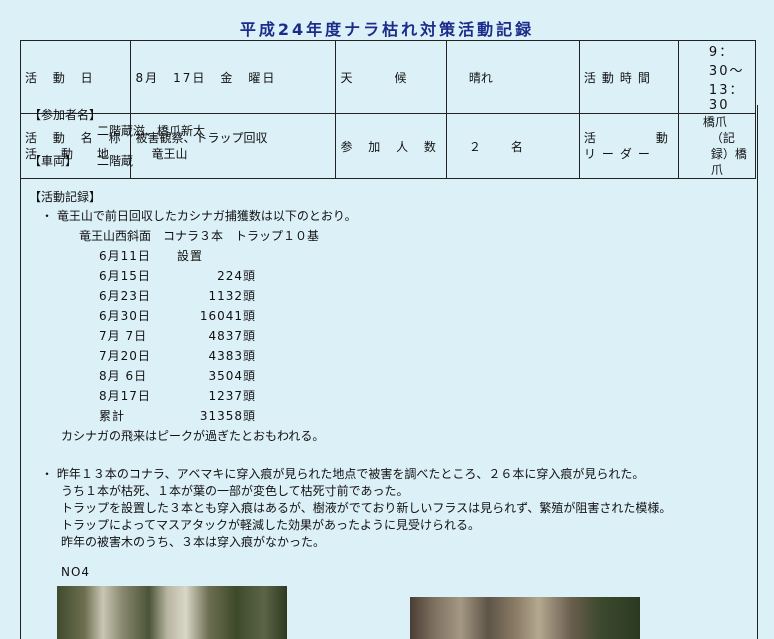  Describe the element at coordinates (225, 376) in the screenshot. I see `record-count: 3504` at that location.